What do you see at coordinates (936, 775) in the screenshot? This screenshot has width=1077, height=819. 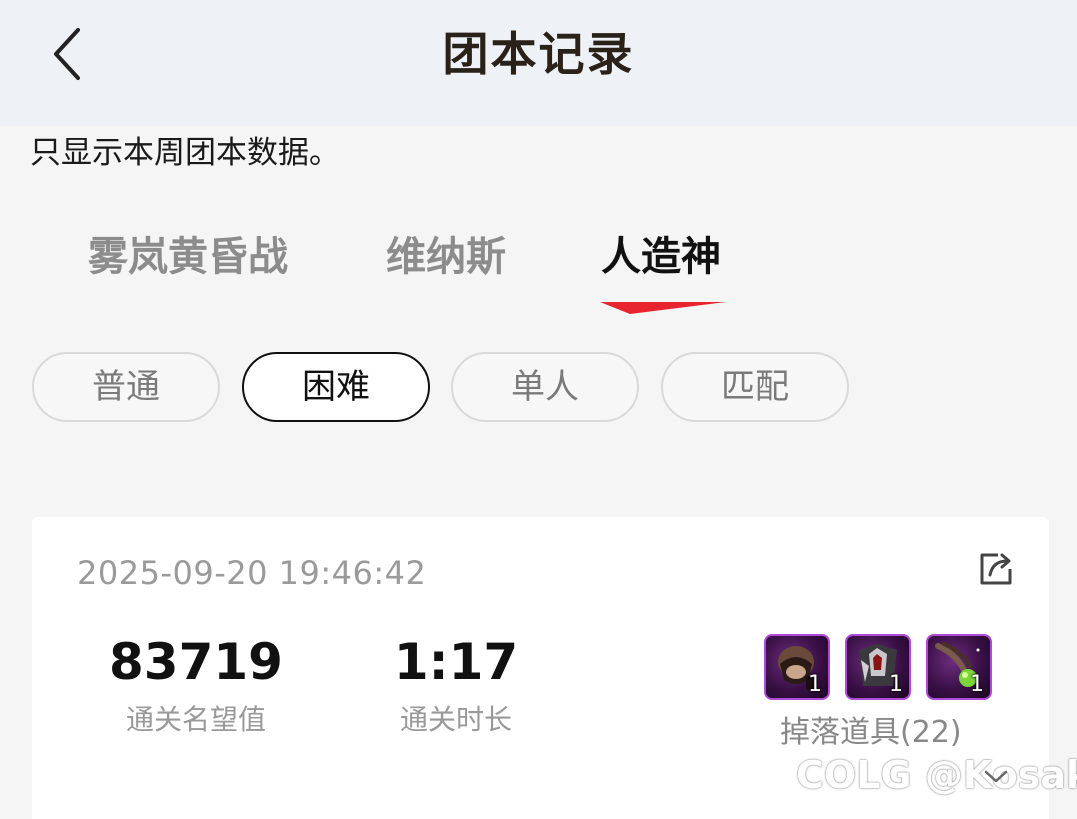 I see `watermark: COLG @Kosaki` at bounding box center [936, 775].